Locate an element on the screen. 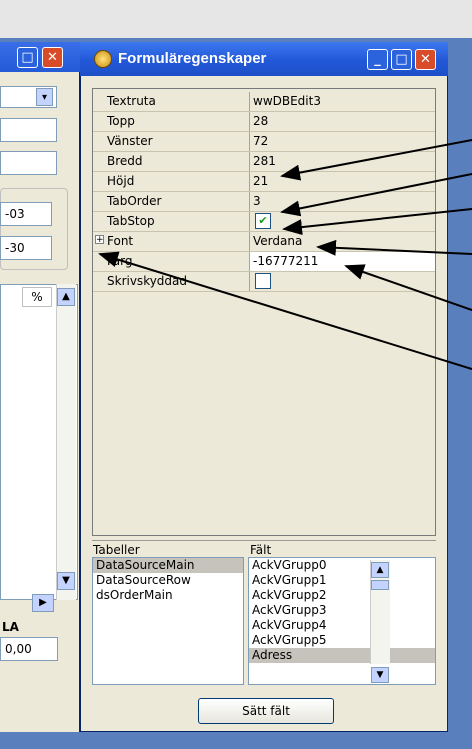 This screenshot has height=749, width=472. list-item: AckVGrupp4 is located at coordinates (342, 625).